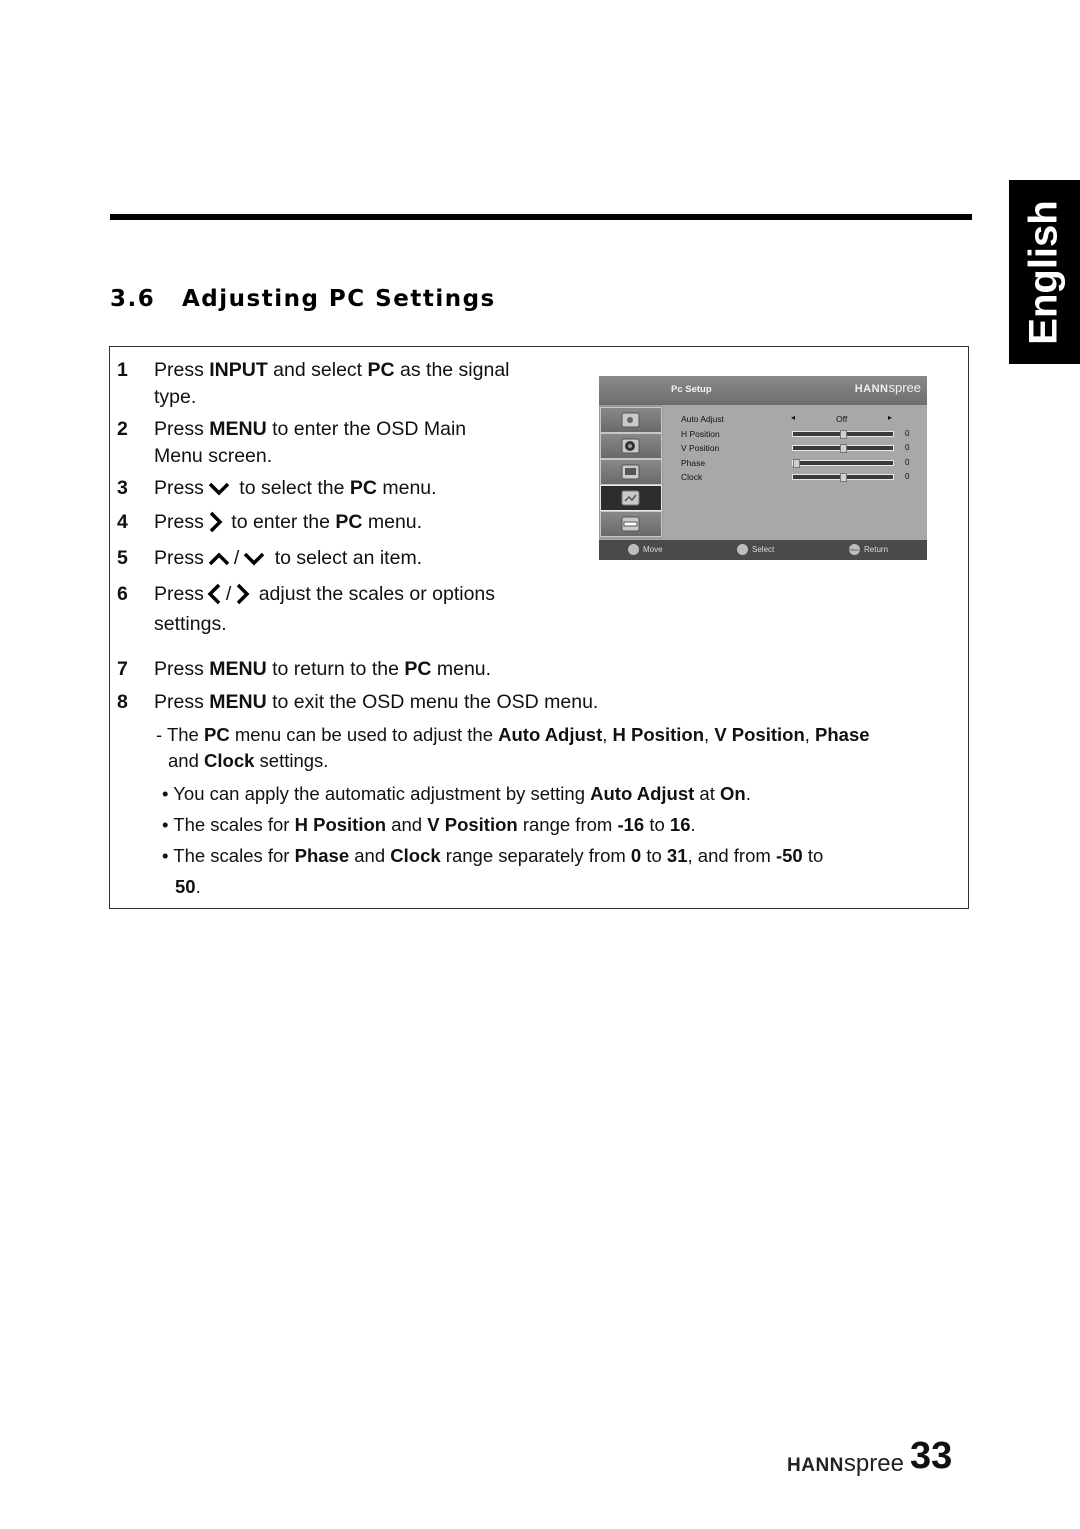  Describe the element at coordinates (755, 549) in the screenshot. I see `osd-footer-select: Select` at that location.